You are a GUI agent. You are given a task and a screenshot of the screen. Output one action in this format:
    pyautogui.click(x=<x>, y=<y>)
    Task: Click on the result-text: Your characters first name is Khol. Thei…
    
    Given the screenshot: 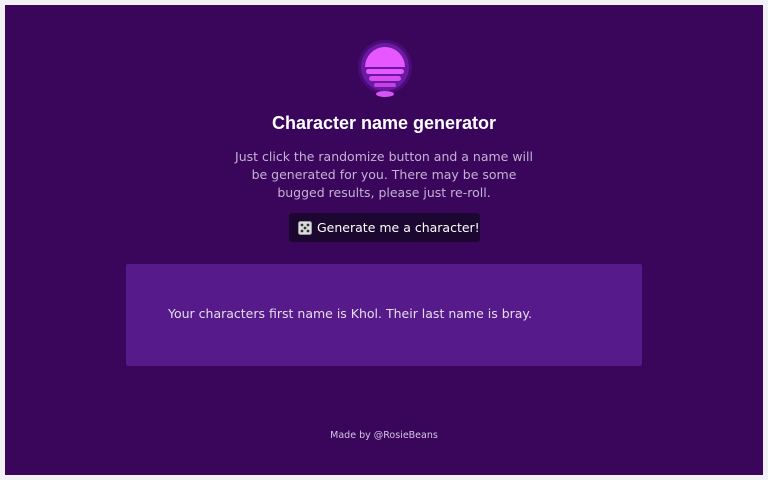 What is the action you would take?
    pyautogui.click(x=350, y=313)
    